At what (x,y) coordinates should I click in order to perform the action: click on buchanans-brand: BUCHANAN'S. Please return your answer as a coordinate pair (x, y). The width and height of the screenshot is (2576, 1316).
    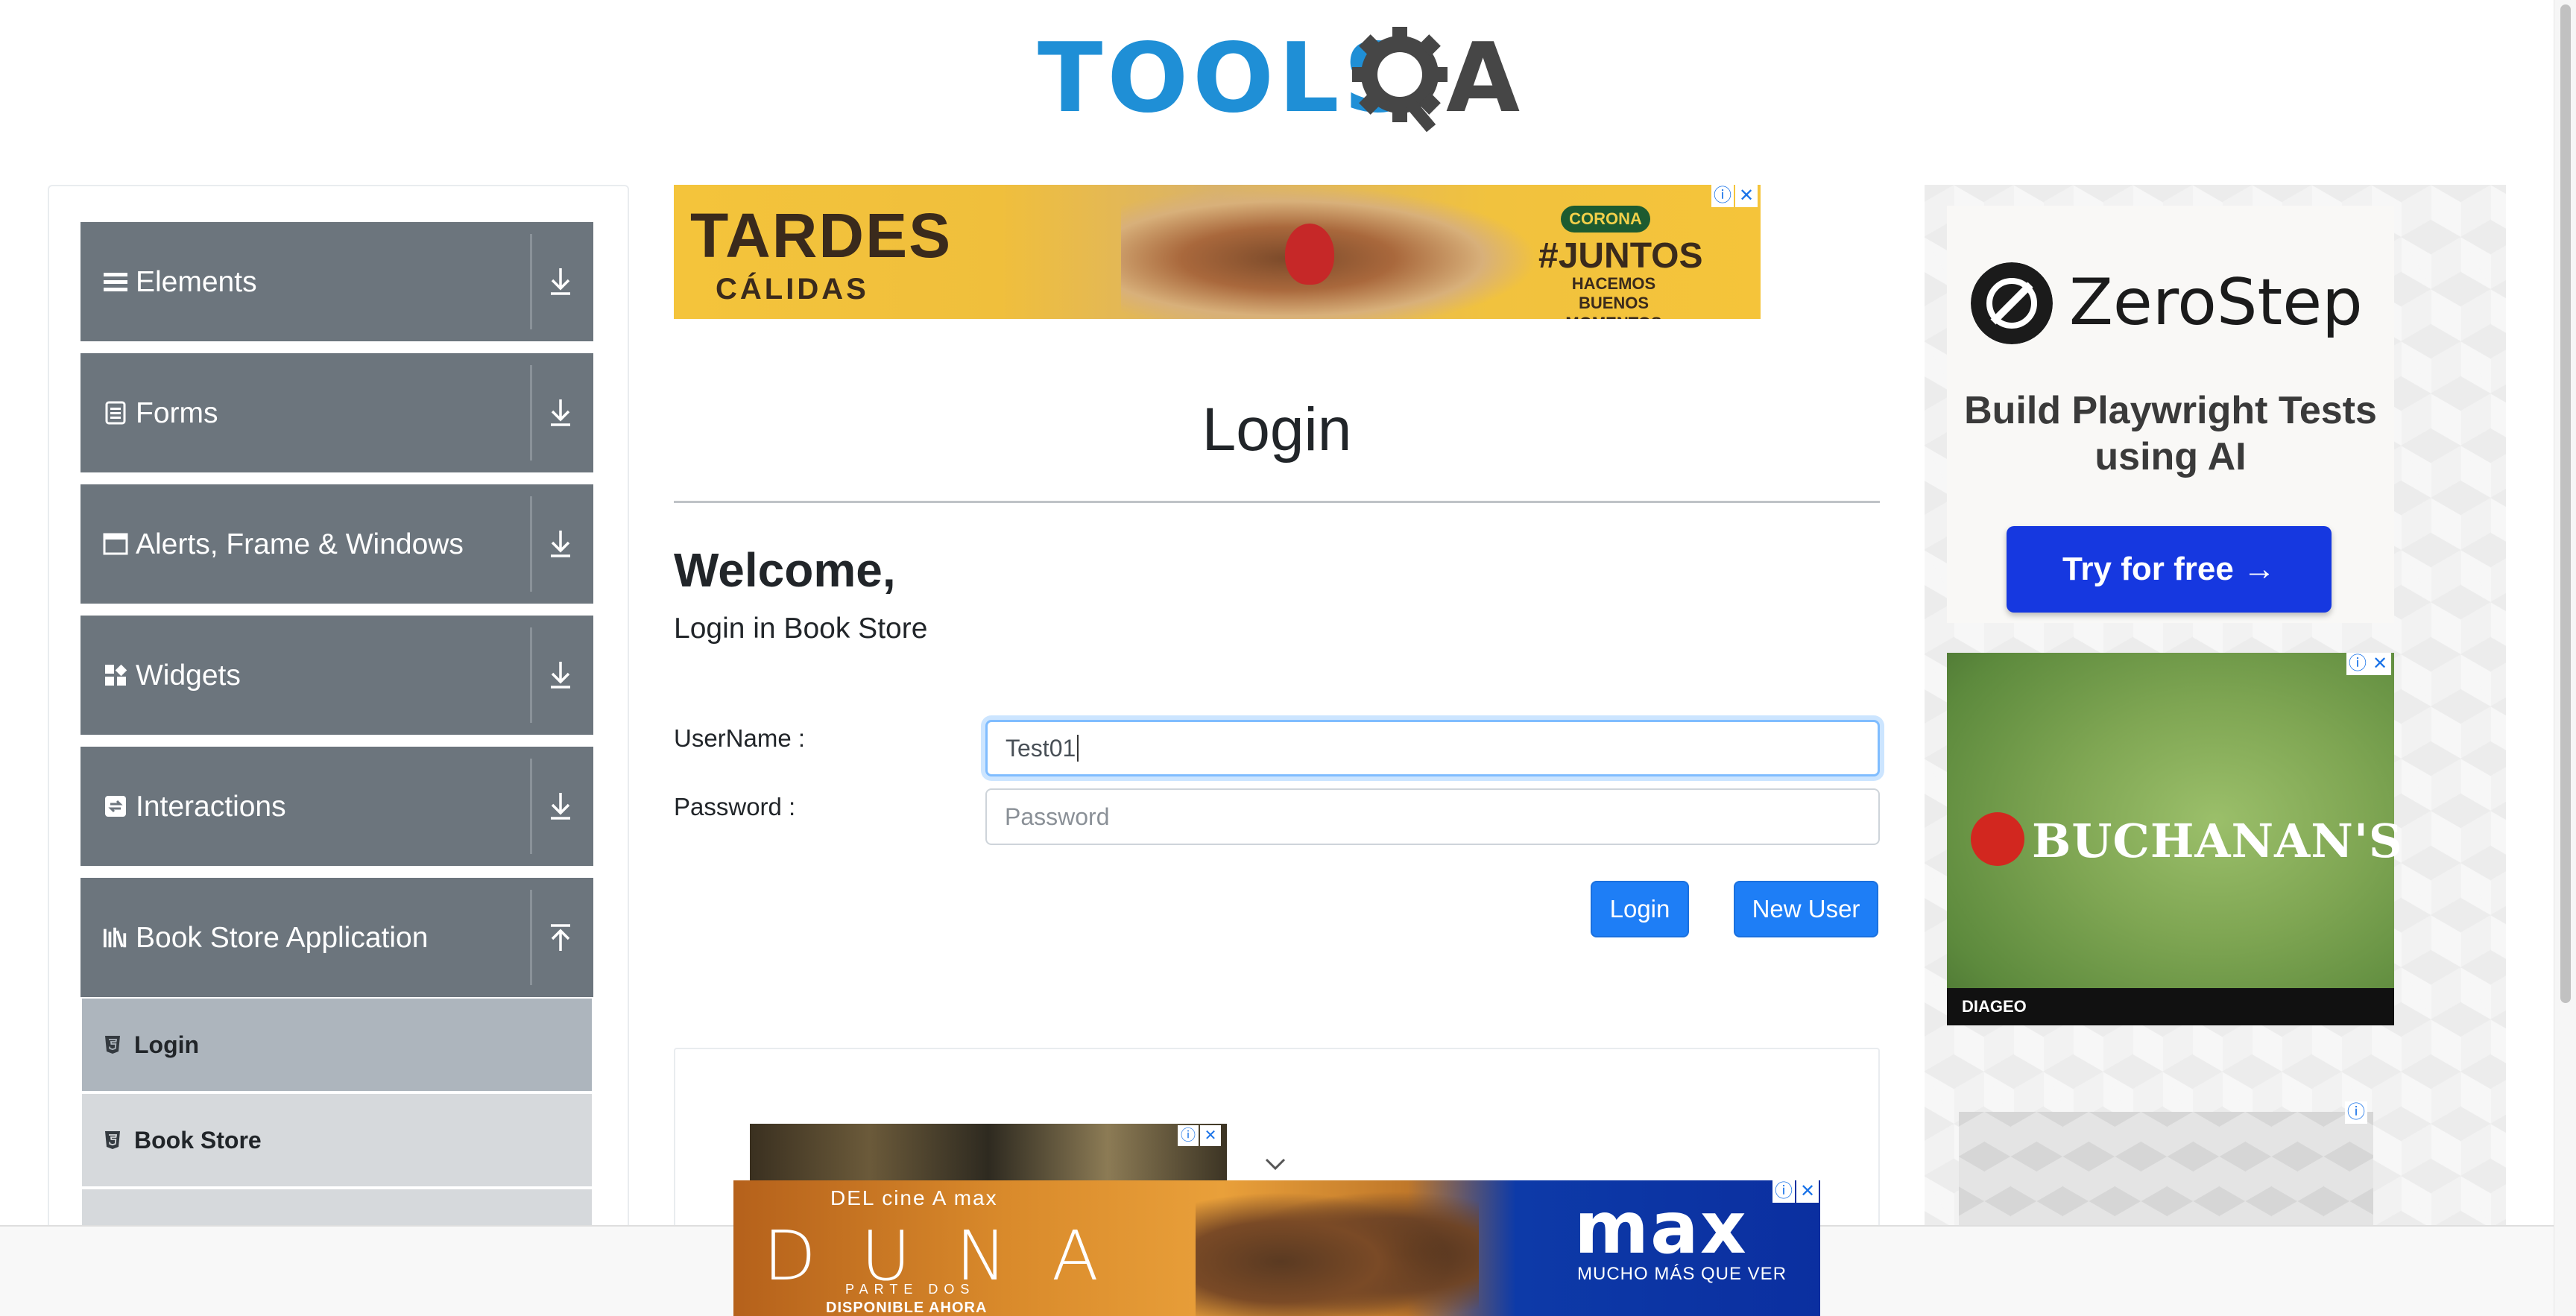
    Looking at the image, I should click on (2217, 841).